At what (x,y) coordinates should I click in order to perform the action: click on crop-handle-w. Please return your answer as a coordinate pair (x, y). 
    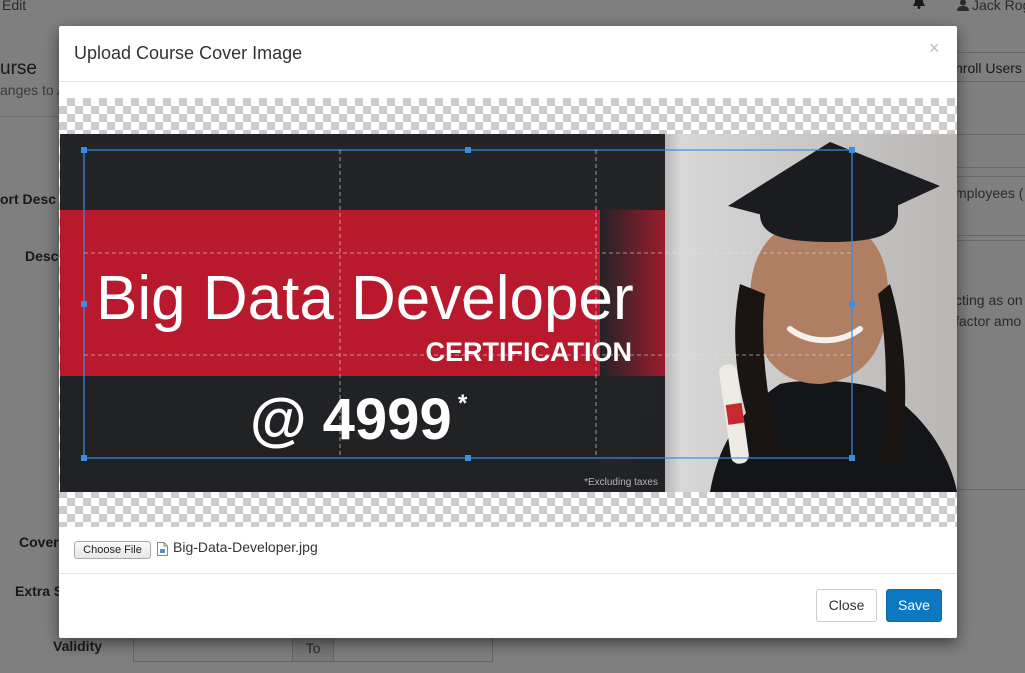
    Looking at the image, I should click on (84, 304).